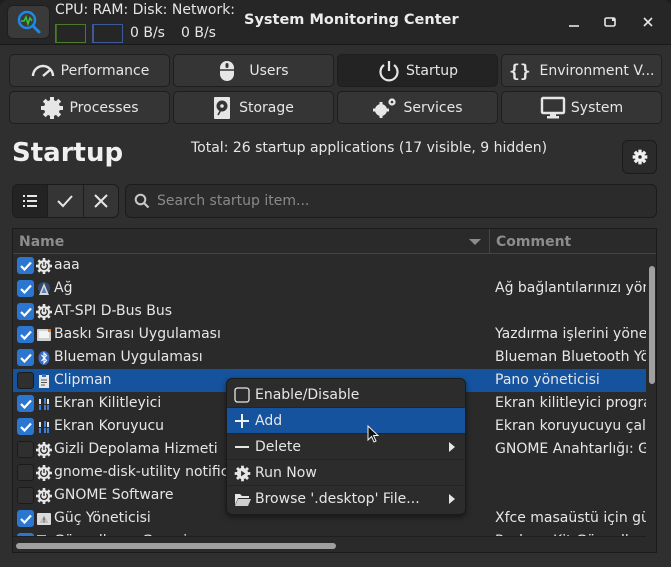 The height and width of the screenshot is (567, 671). What do you see at coordinates (307, 395) in the screenshot?
I see `menu-item-label: Enable/Disable` at bounding box center [307, 395].